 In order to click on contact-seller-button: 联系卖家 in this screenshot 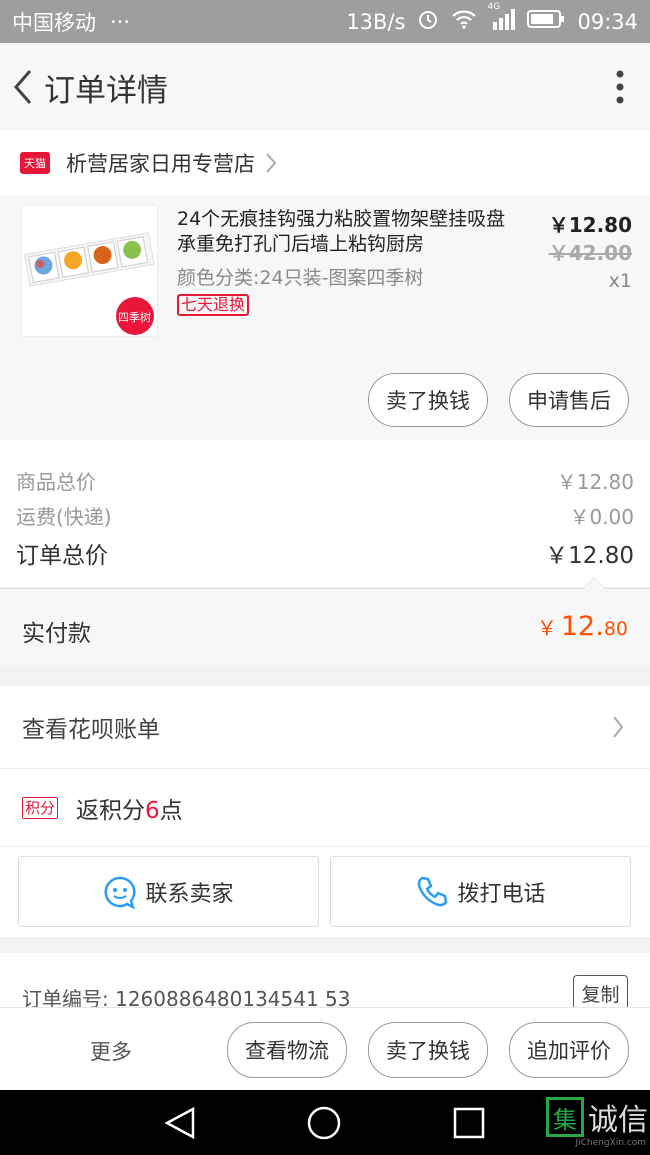, I will do `click(168, 891)`.